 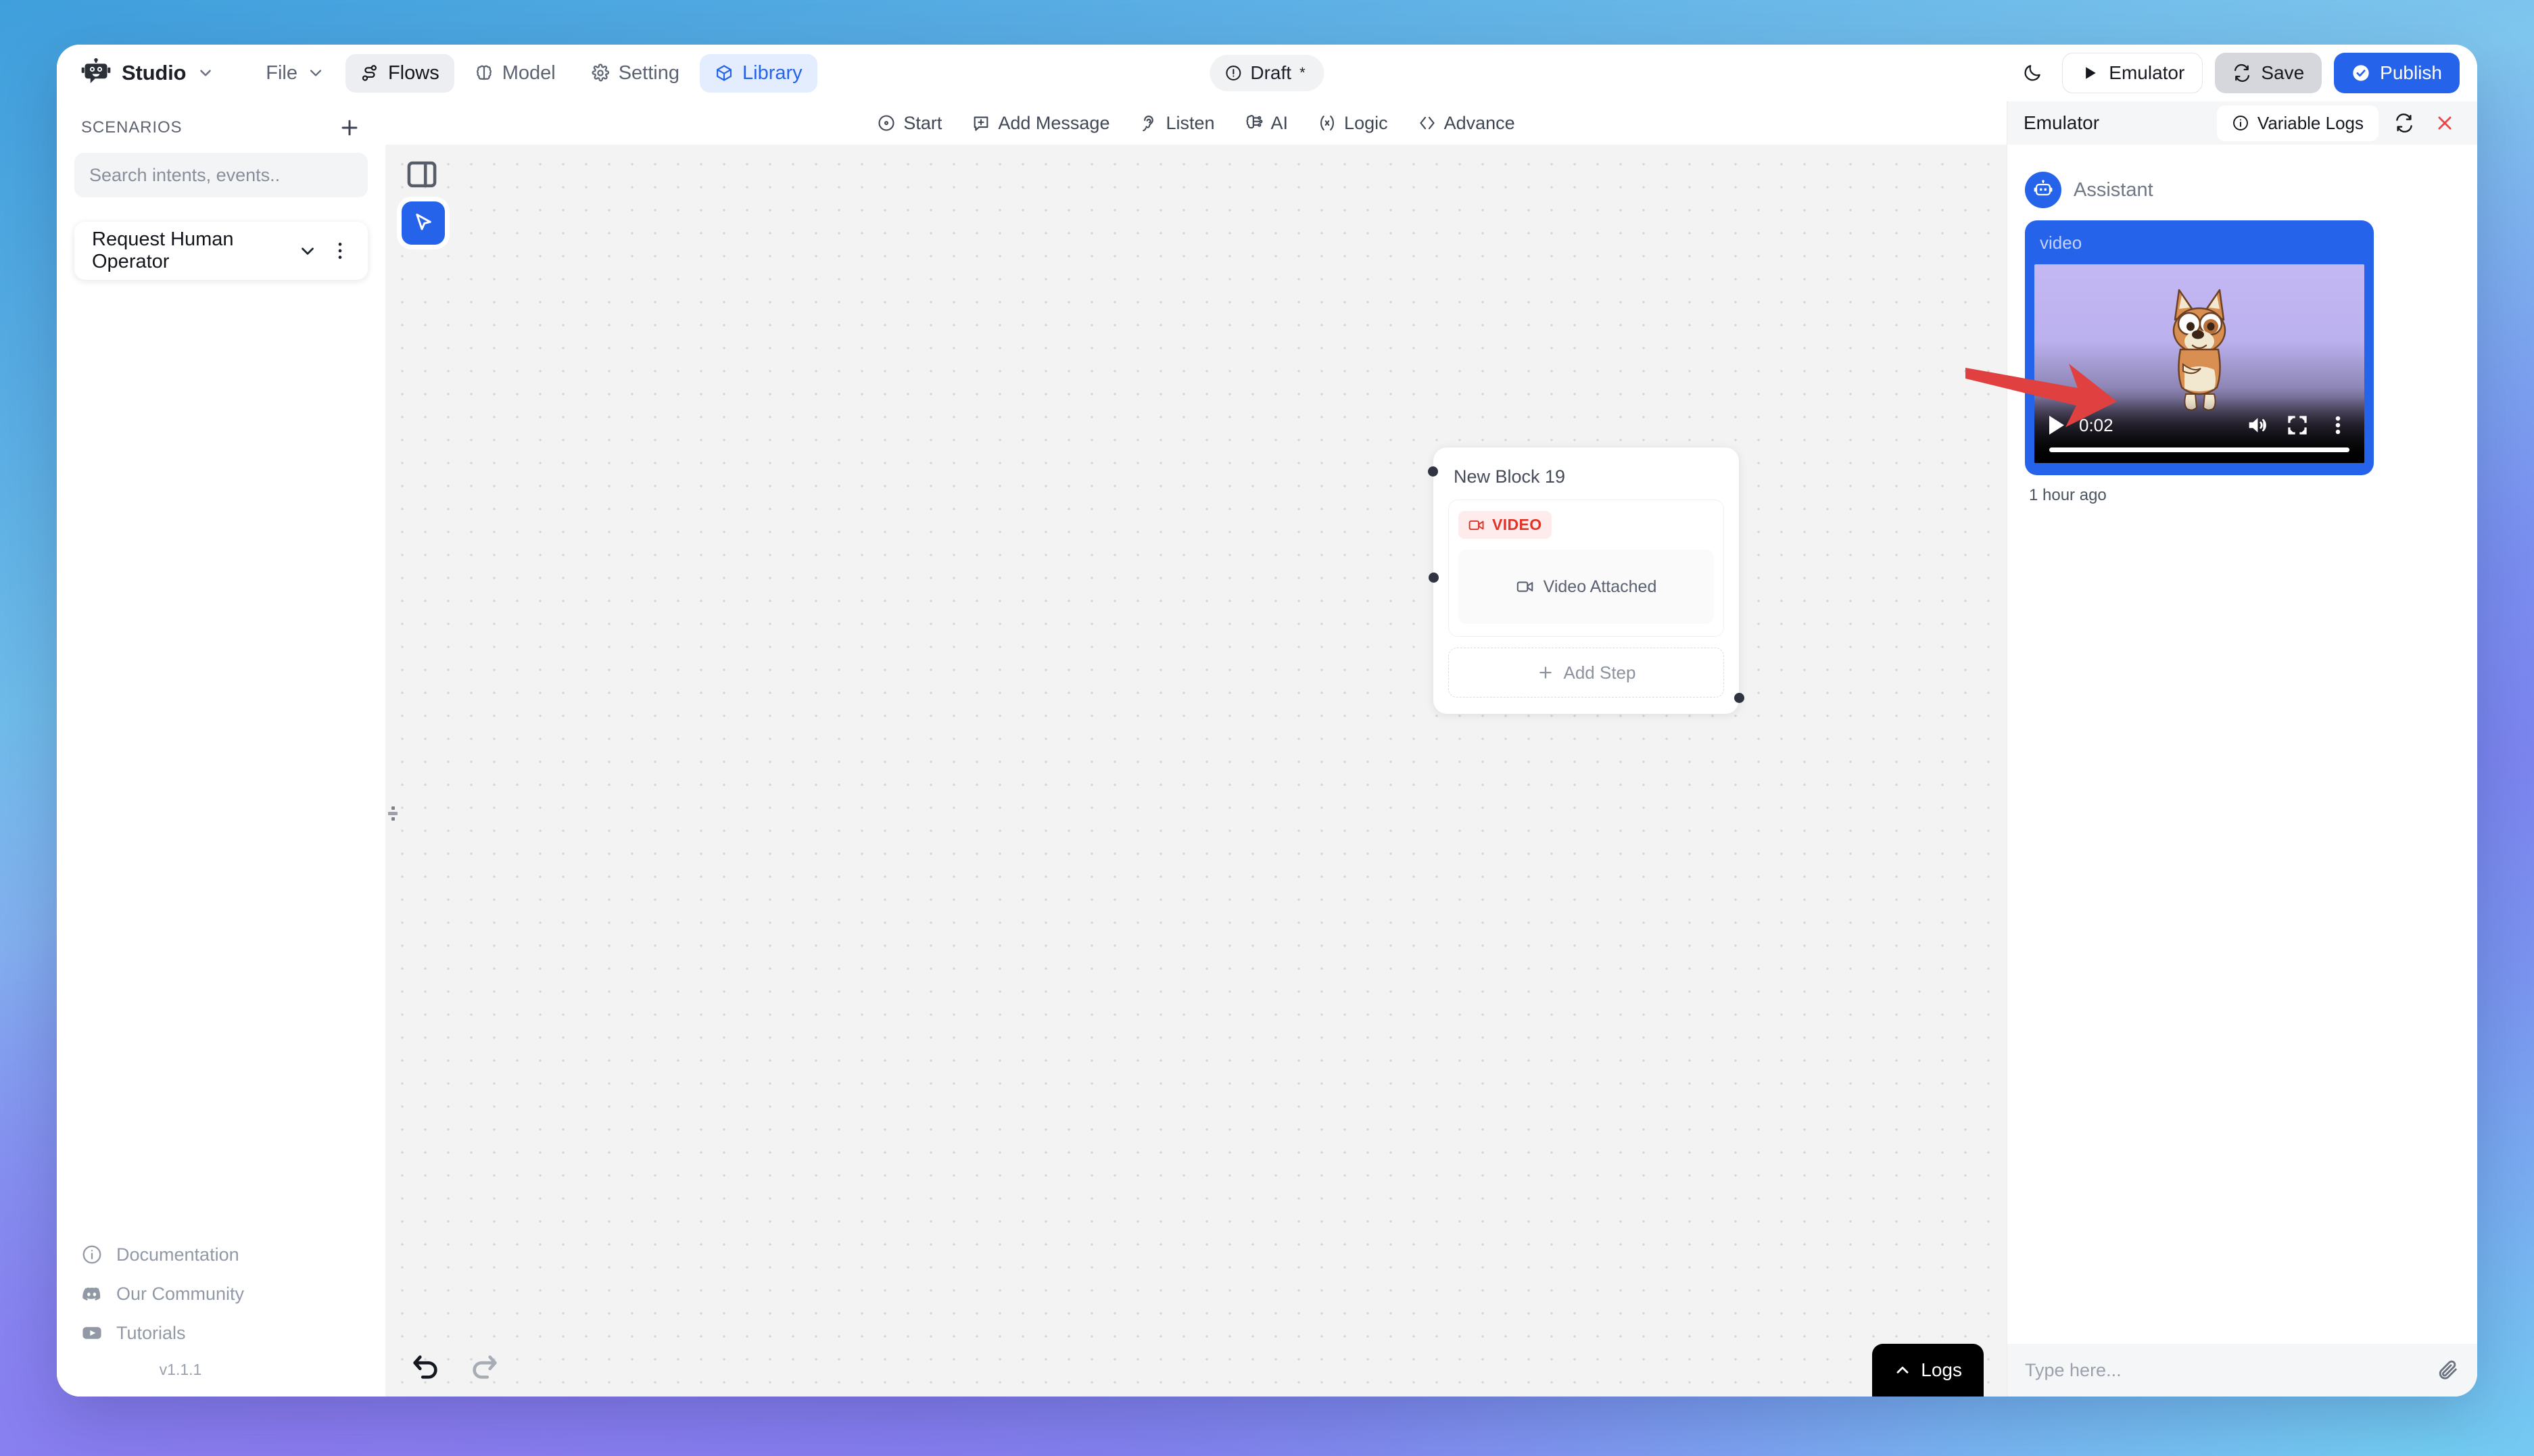 I want to click on emulator-header: Emulator Variable Logs, so click(x=2242, y=123).